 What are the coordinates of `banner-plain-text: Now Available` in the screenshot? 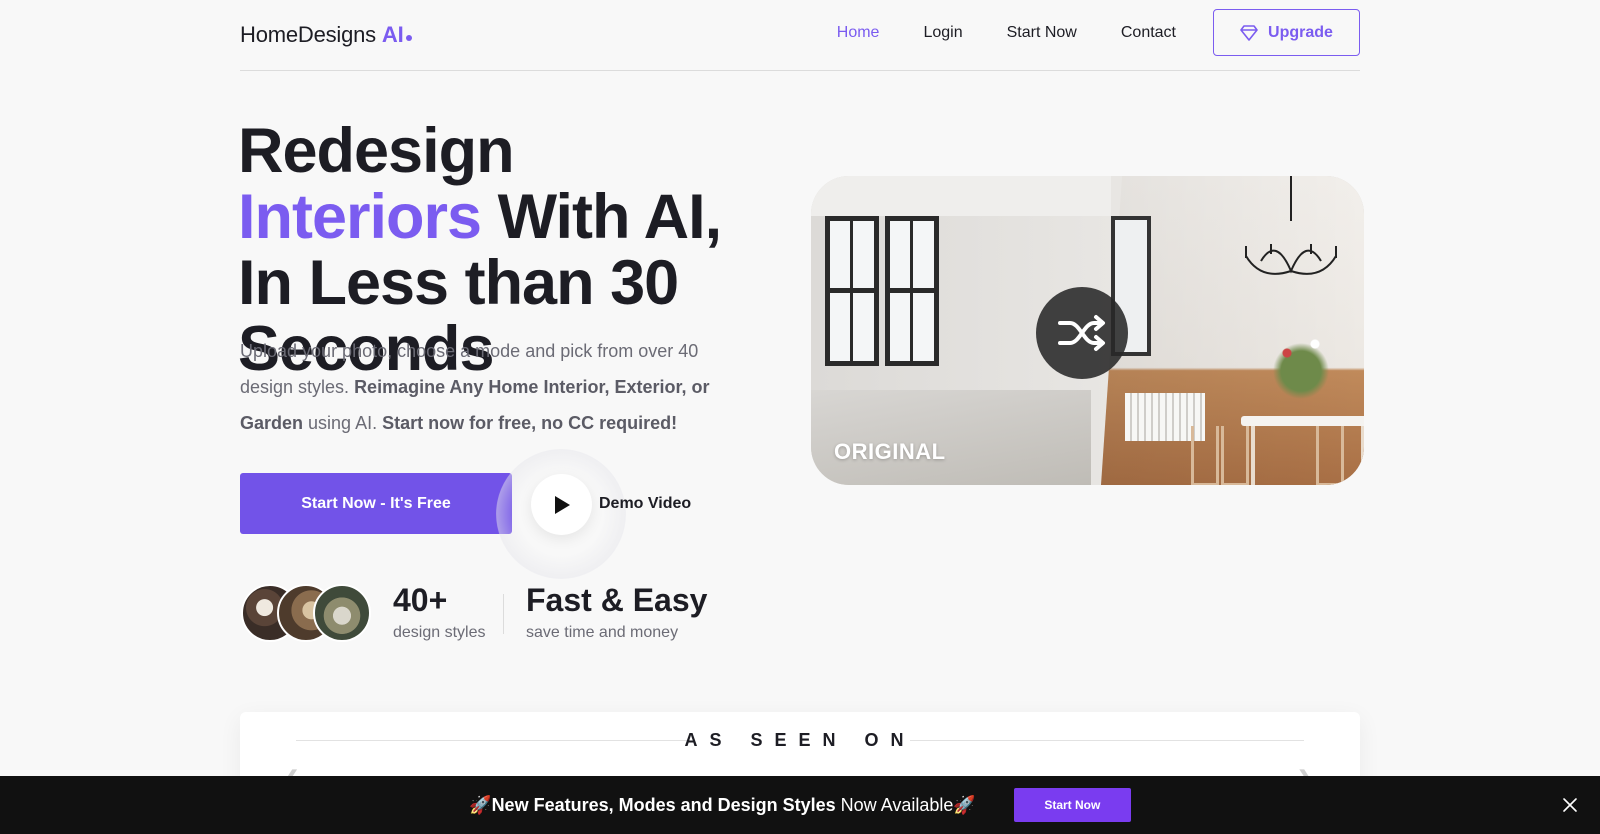 It's located at (894, 804).